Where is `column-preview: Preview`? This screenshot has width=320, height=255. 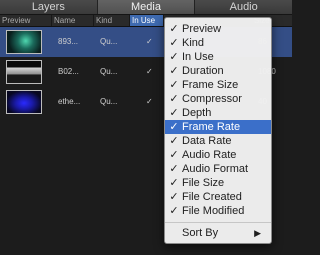
column-preview: Preview is located at coordinates (26, 20).